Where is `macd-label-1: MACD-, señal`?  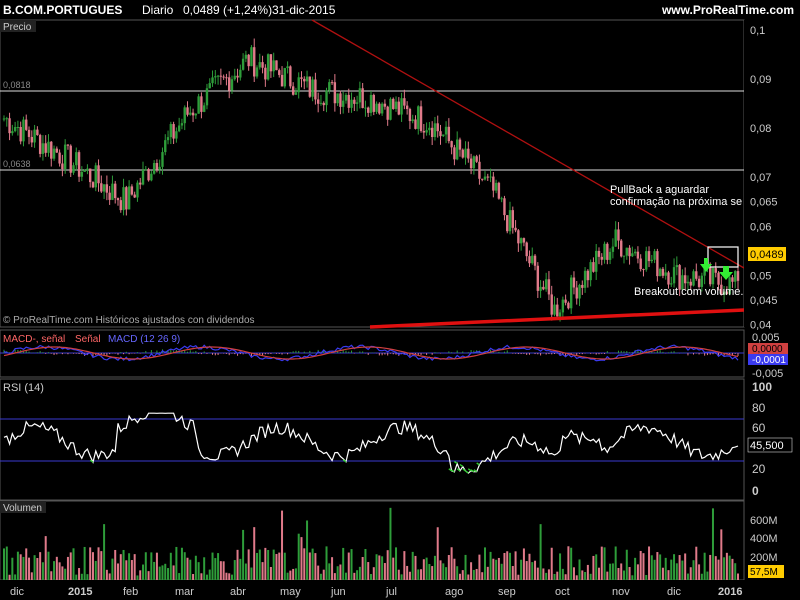
macd-label-1: MACD-, señal is located at coordinates (34, 339).